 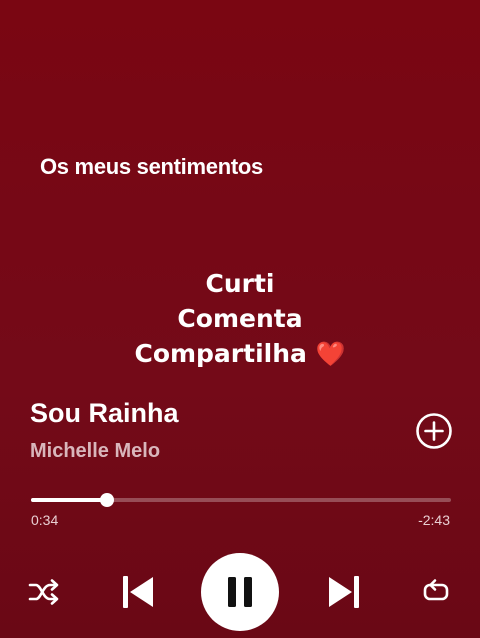 I want to click on overlay-line-2: Comenta, so click(x=240, y=318).